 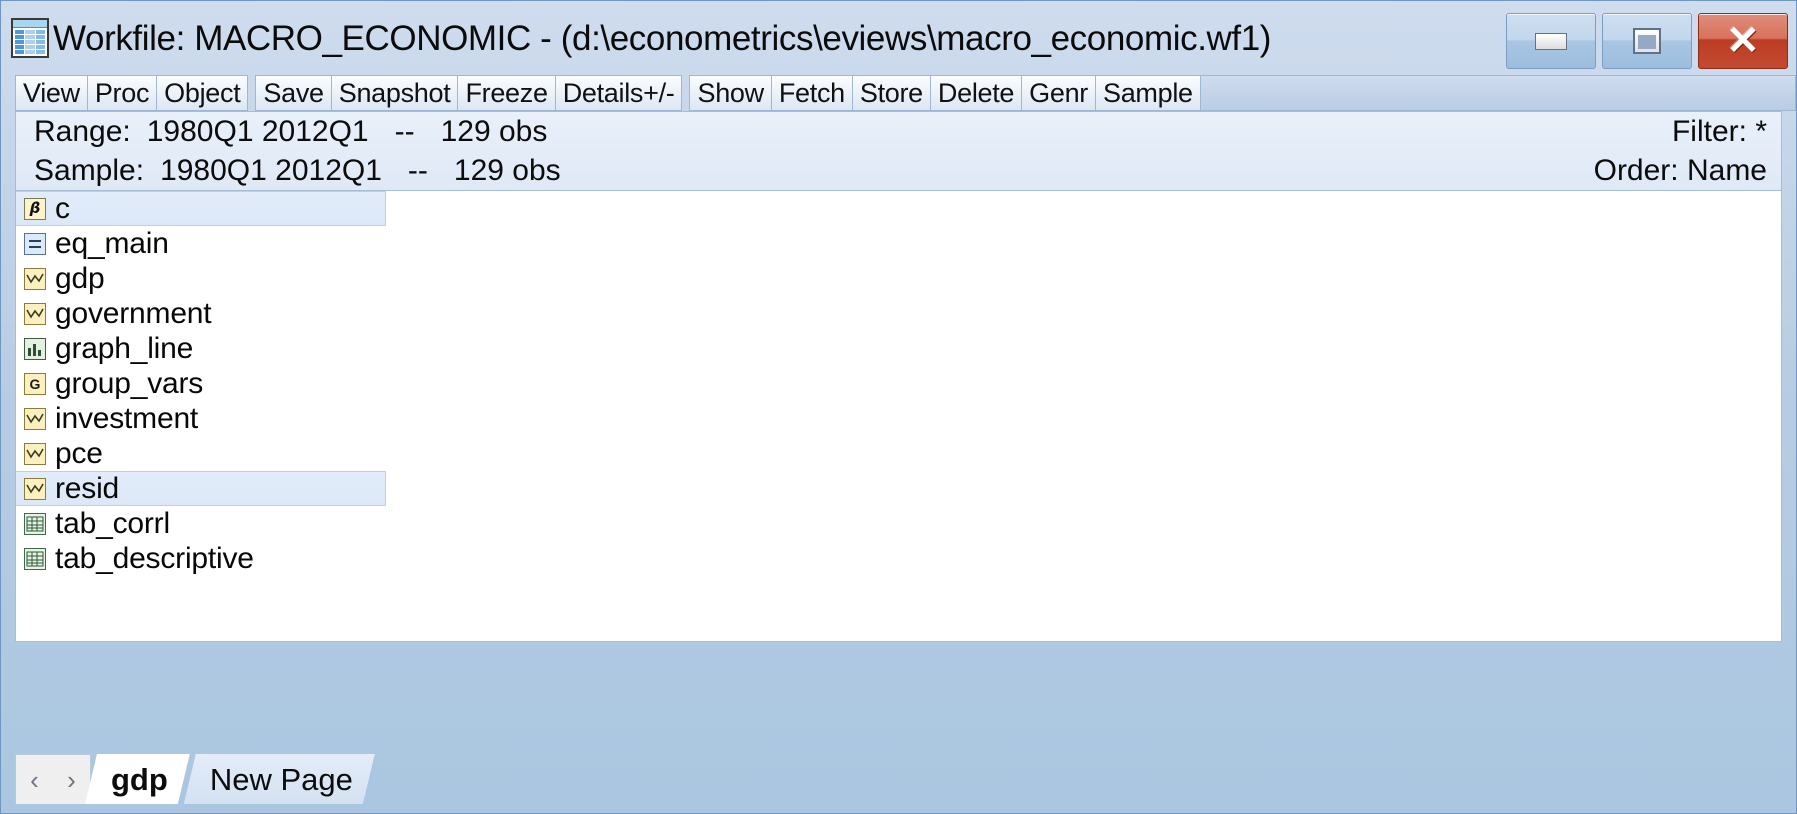 What do you see at coordinates (395, 93) in the screenshot?
I see `toolbar-button-snapshot: Snapshot` at bounding box center [395, 93].